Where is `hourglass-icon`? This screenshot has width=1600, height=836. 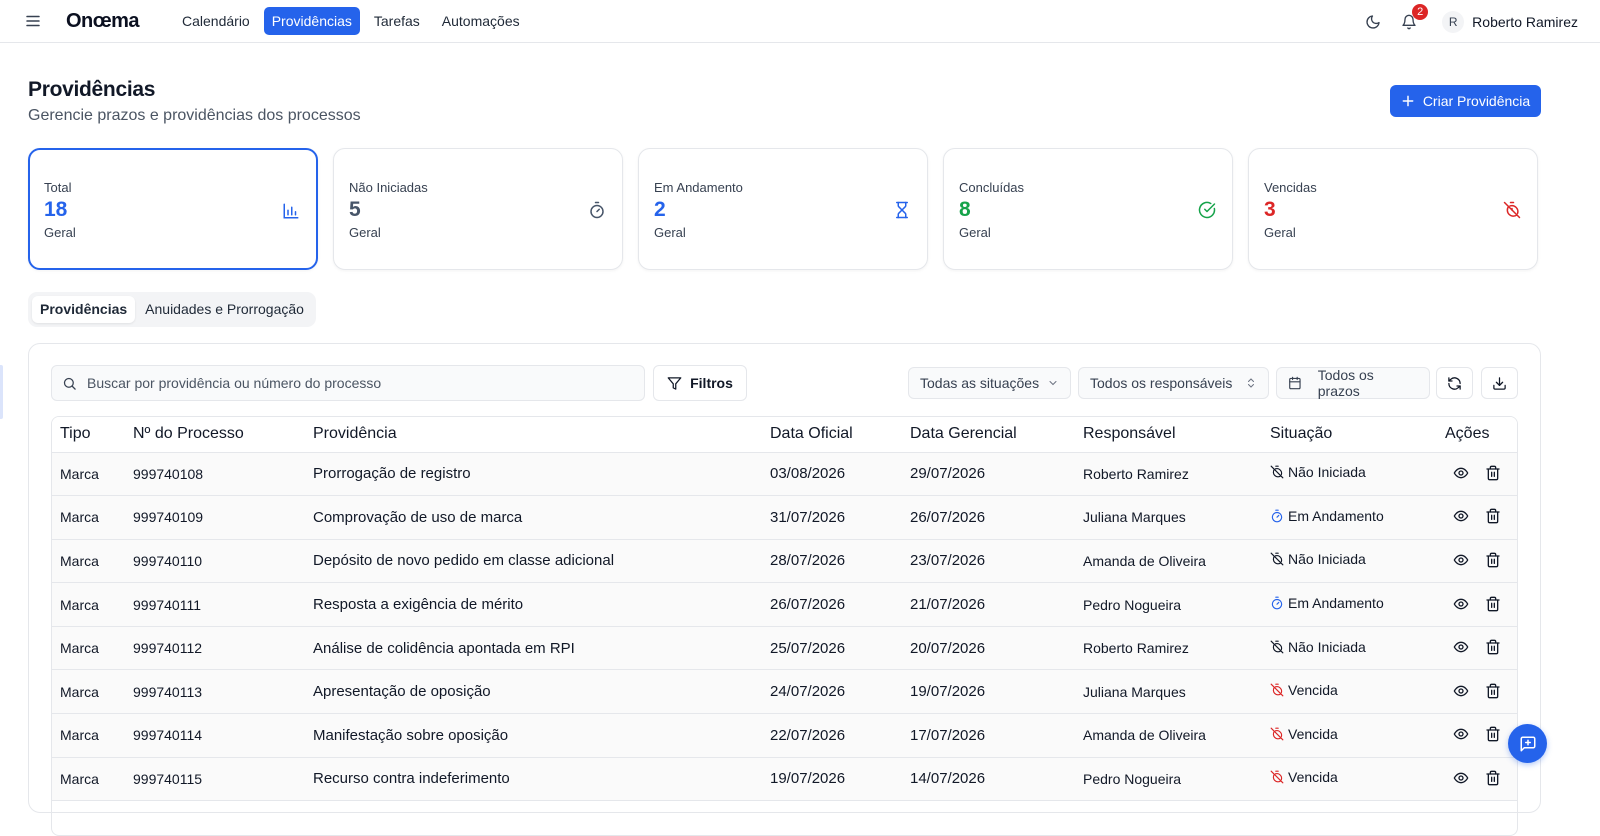
hourglass-icon is located at coordinates (902, 210).